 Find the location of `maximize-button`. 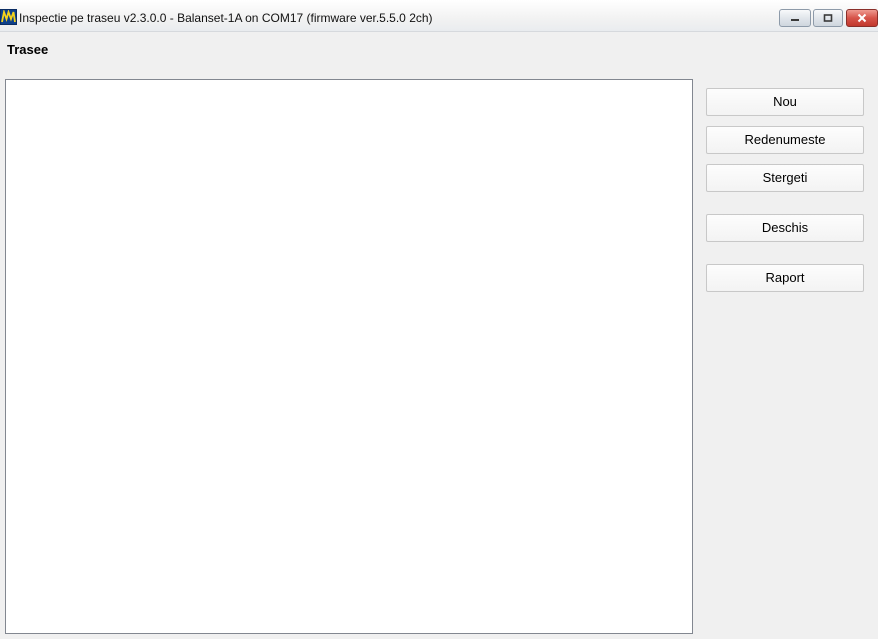

maximize-button is located at coordinates (828, 18).